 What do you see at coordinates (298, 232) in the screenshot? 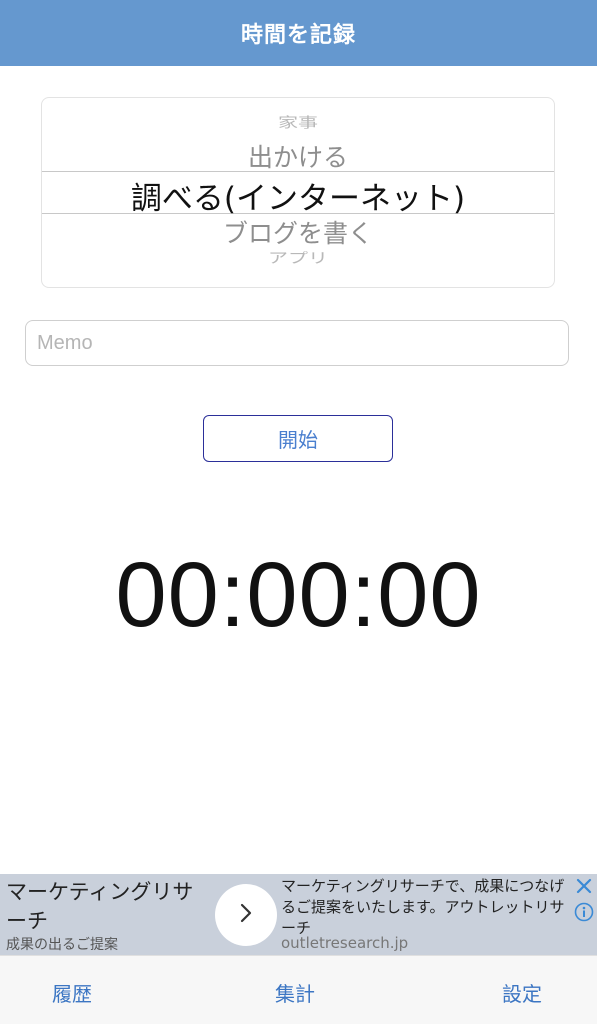
I see `picker-item: ブログを書く` at bounding box center [298, 232].